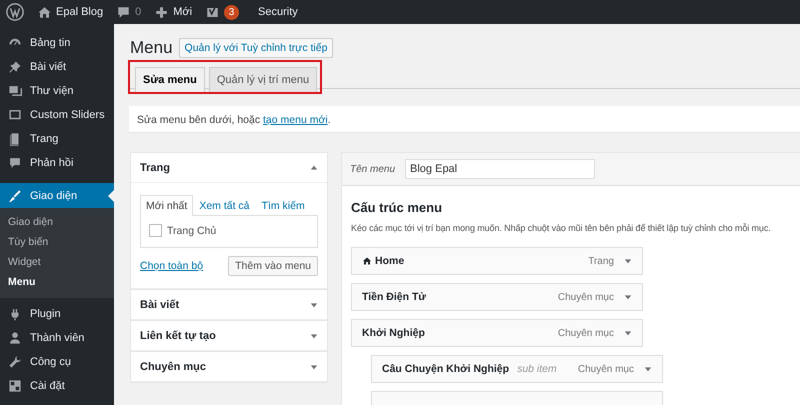 The height and width of the screenshot is (405, 800). What do you see at coordinates (537, 369) in the screenshot?
I see `sub-item-note: sub item` at bounding box center [537, 369].